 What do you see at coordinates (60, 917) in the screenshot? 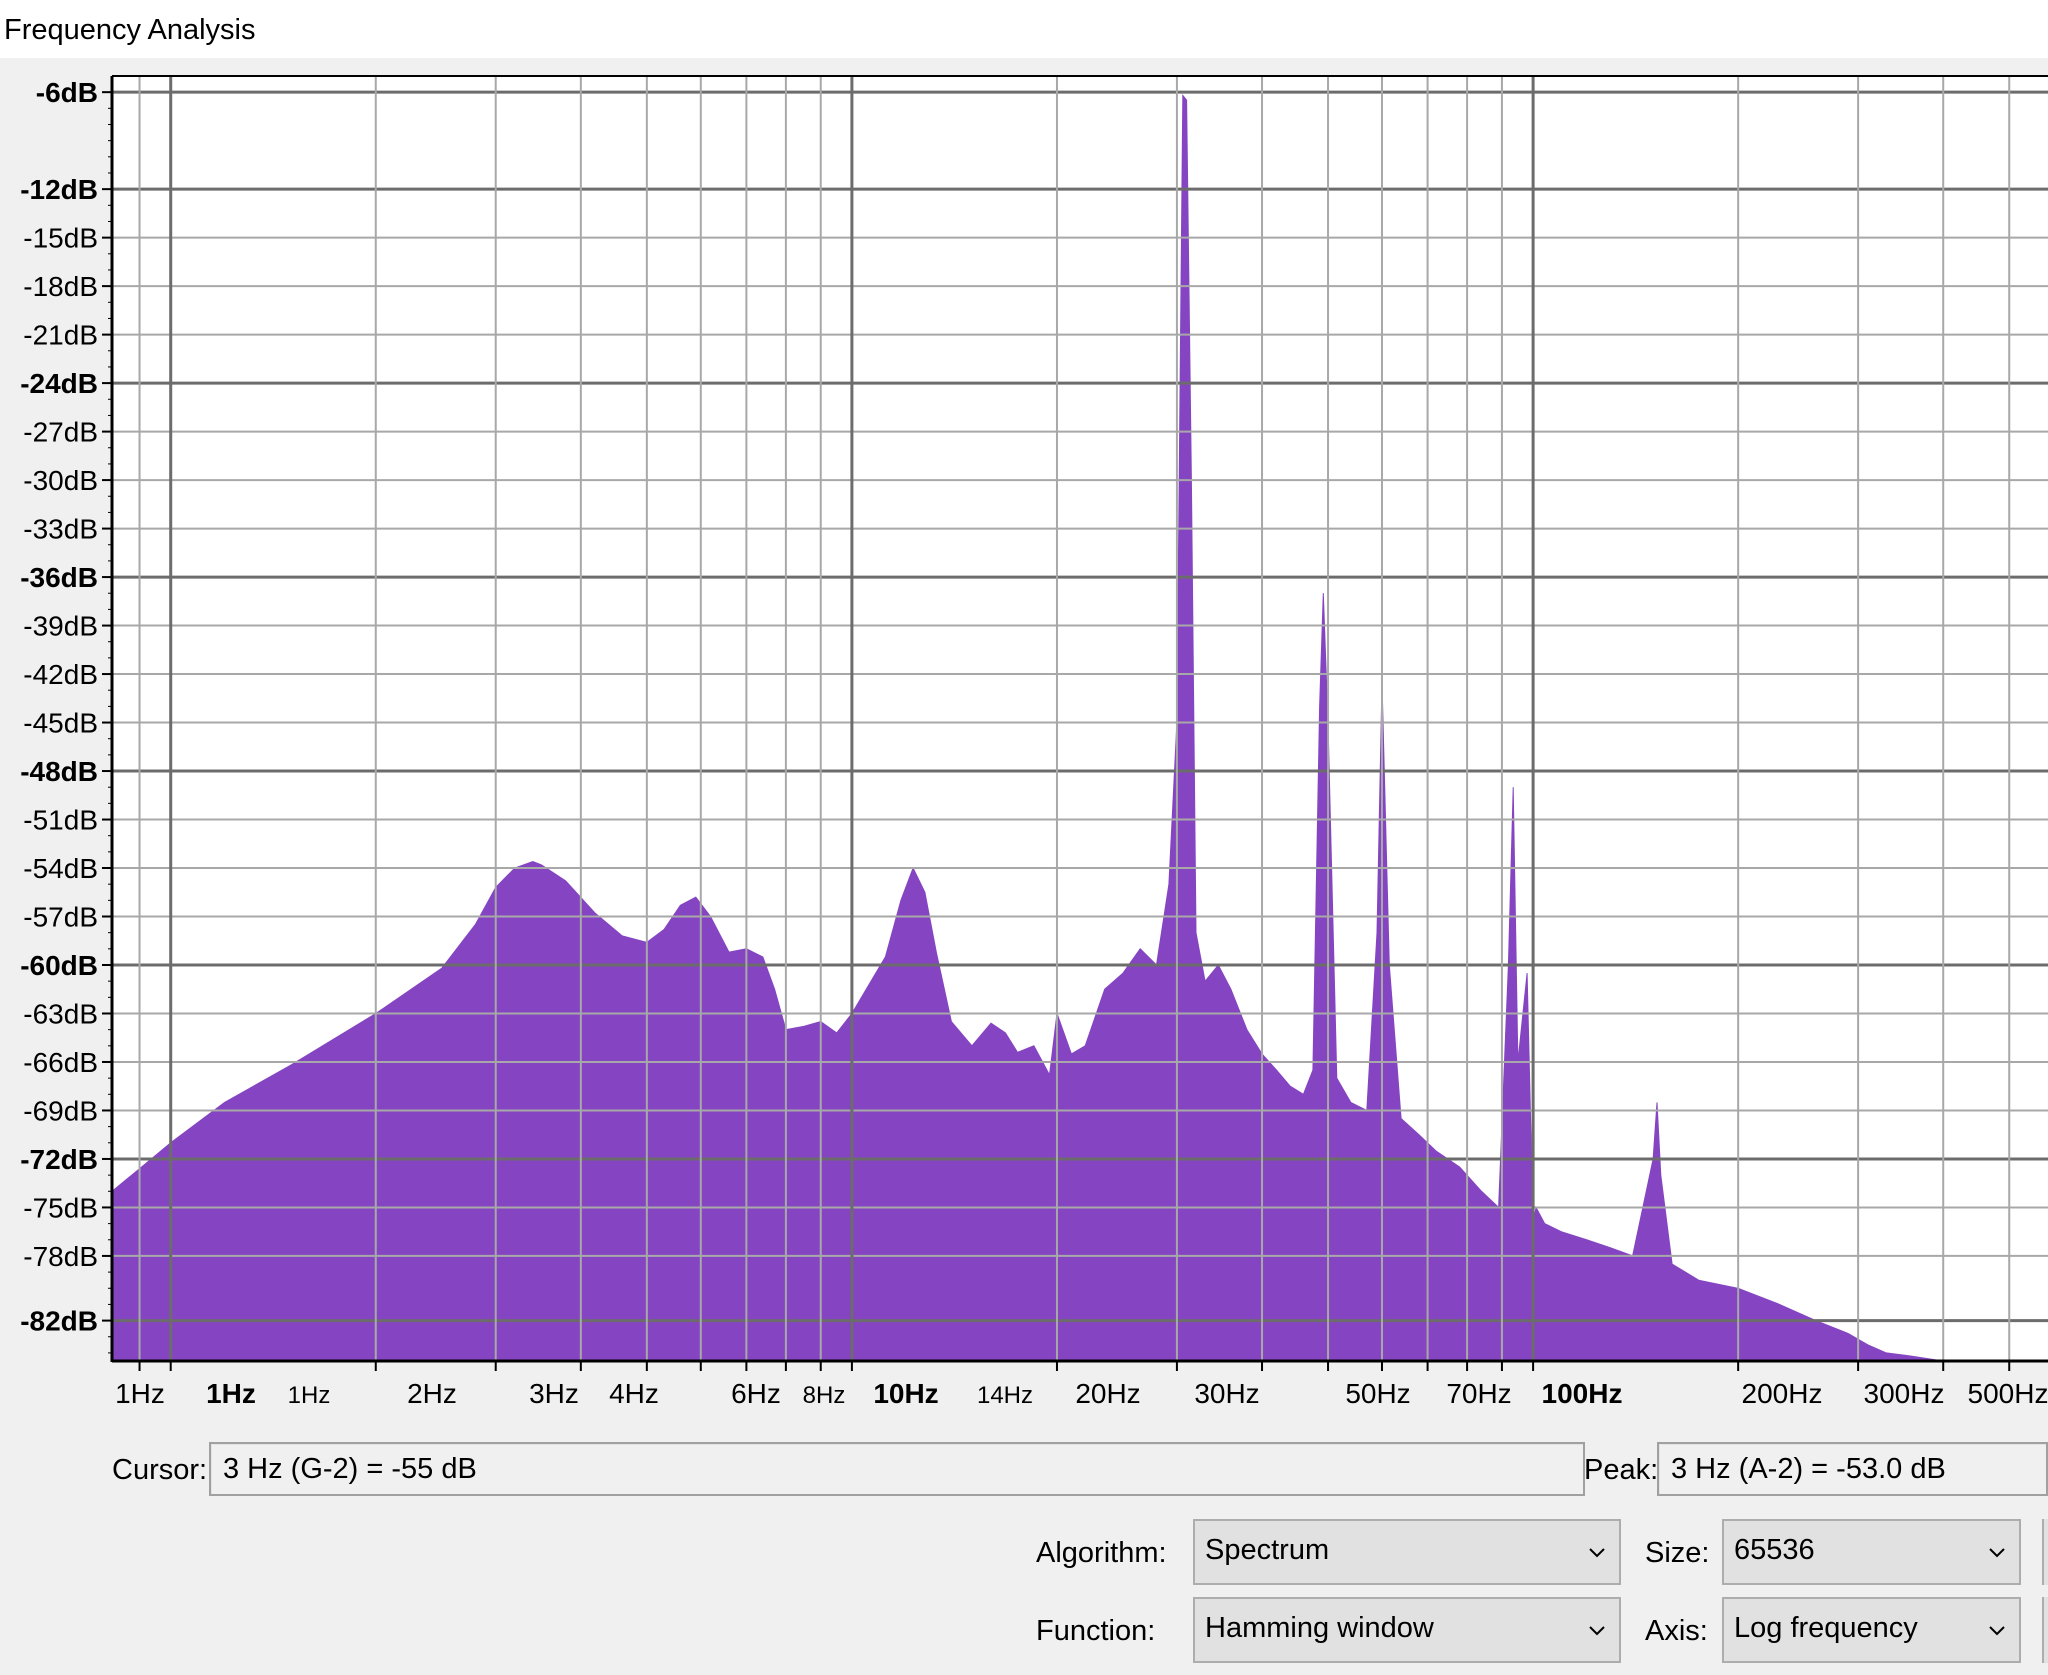
I see `y-tick-label: -57dB` at bounding box center [60, 917].